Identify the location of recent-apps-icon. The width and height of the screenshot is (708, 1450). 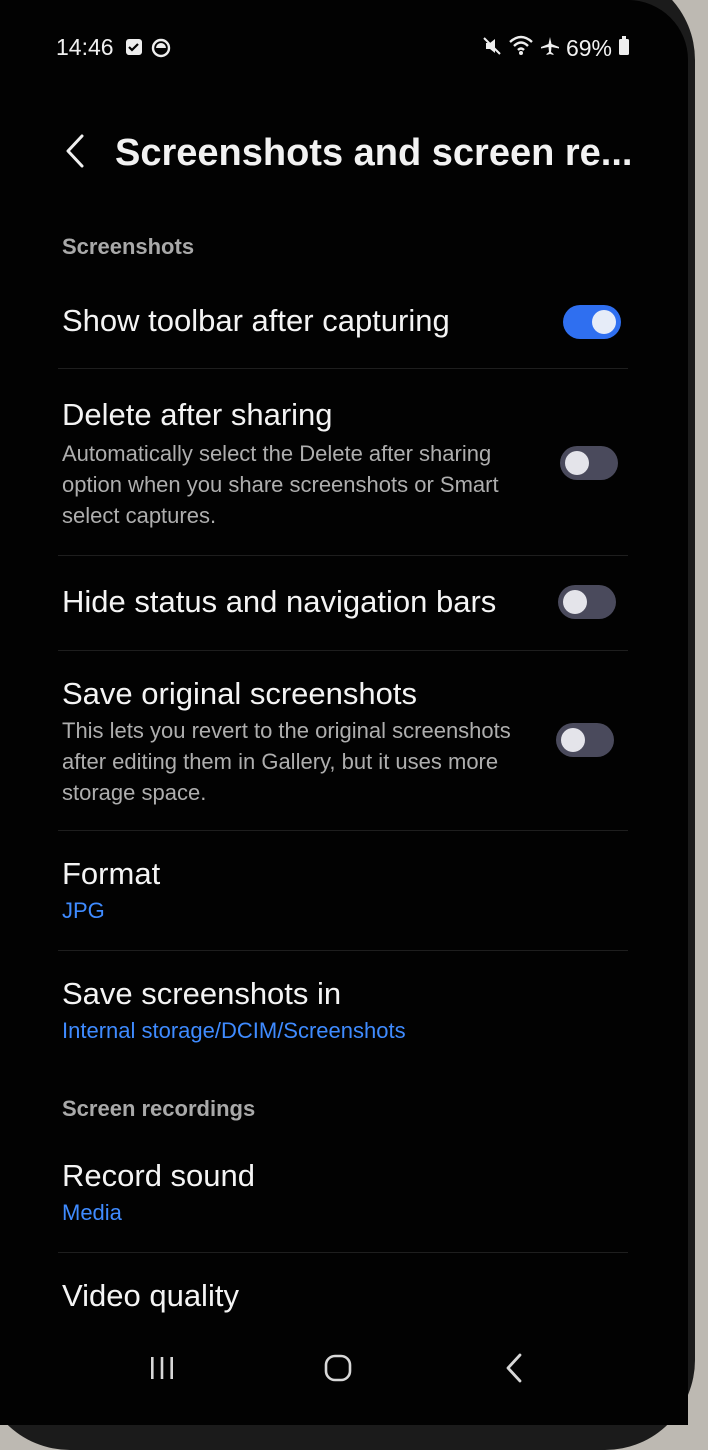
(162, 1370).